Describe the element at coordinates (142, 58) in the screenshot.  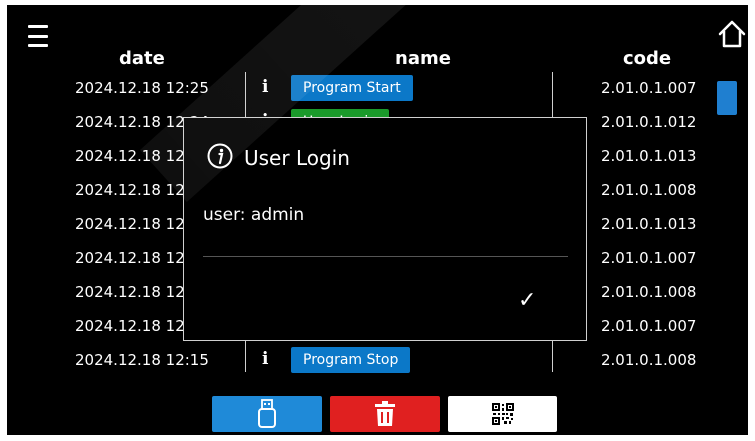
I see `column-header-date: date` at that location.